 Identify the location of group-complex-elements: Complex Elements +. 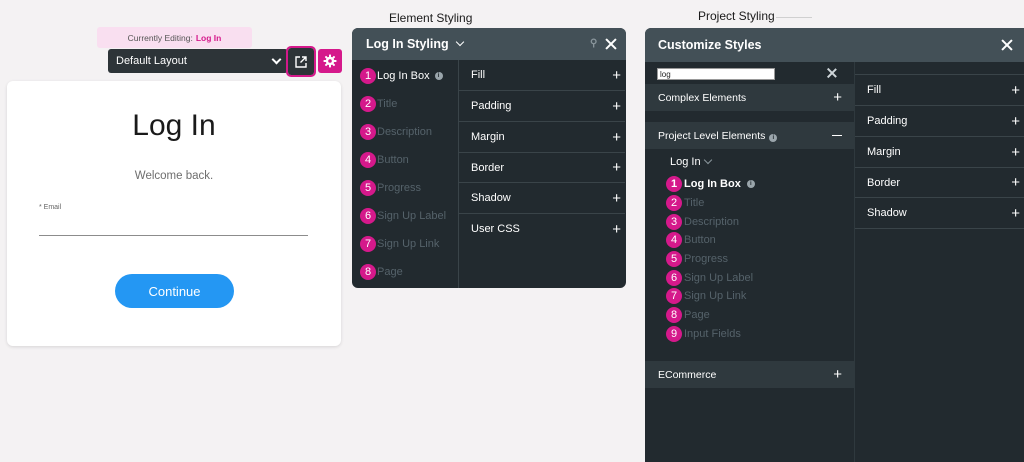
(749, 97).